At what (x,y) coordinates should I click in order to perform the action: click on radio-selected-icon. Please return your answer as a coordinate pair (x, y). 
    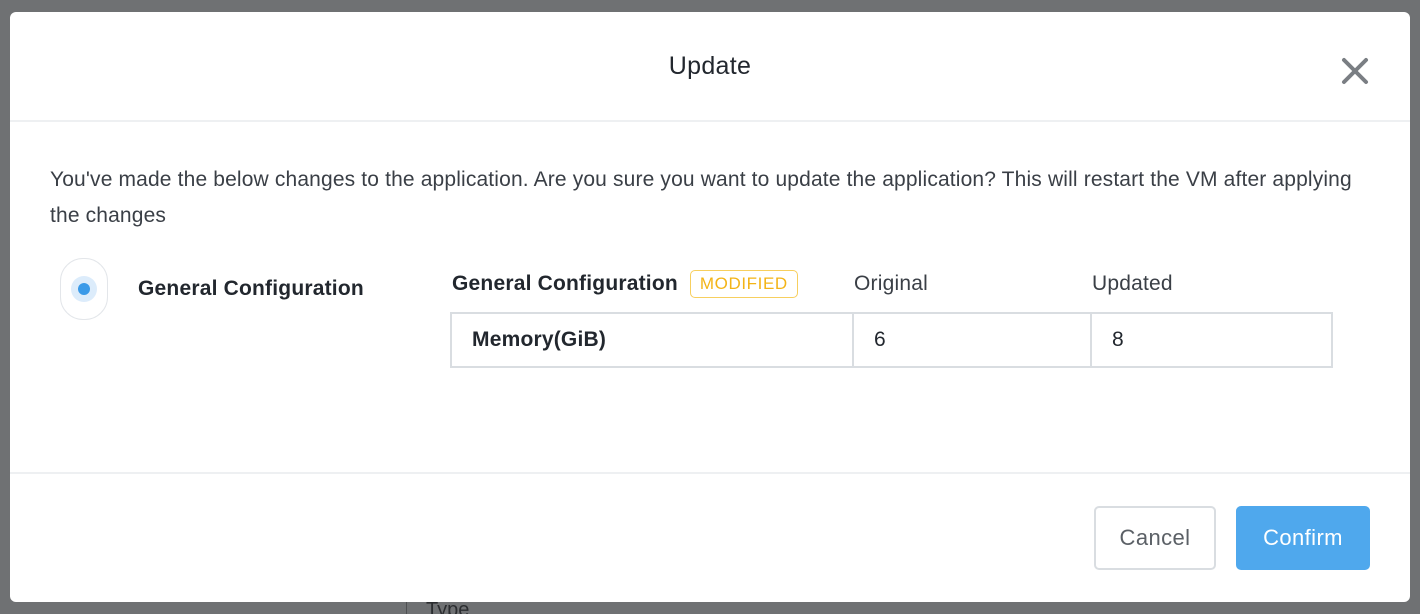
    Looking at the image, I should click on (84, 289).